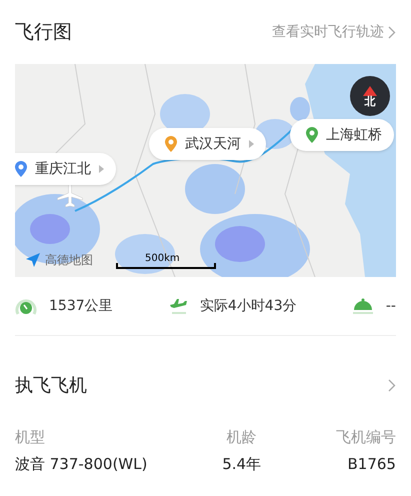 This screenshot has width=411, height=496. I want to click on stat-value: 实际4小时43分, so click(248, 306).